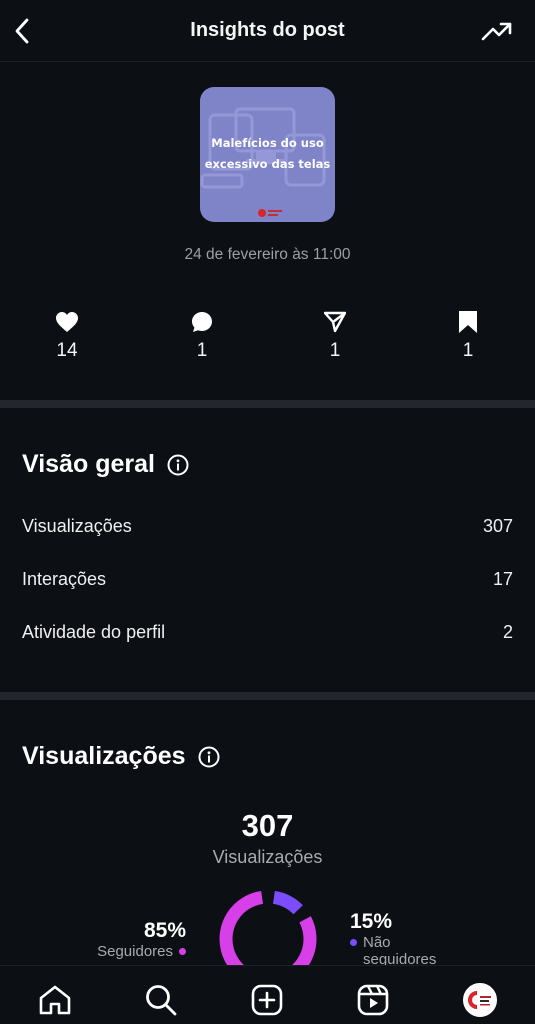 The height and width of the screenshot is (1024, 535). What do you see at coordinates (67, 322) in the screenshot?
I see `heart-icon` at bounding box center [67, 322].